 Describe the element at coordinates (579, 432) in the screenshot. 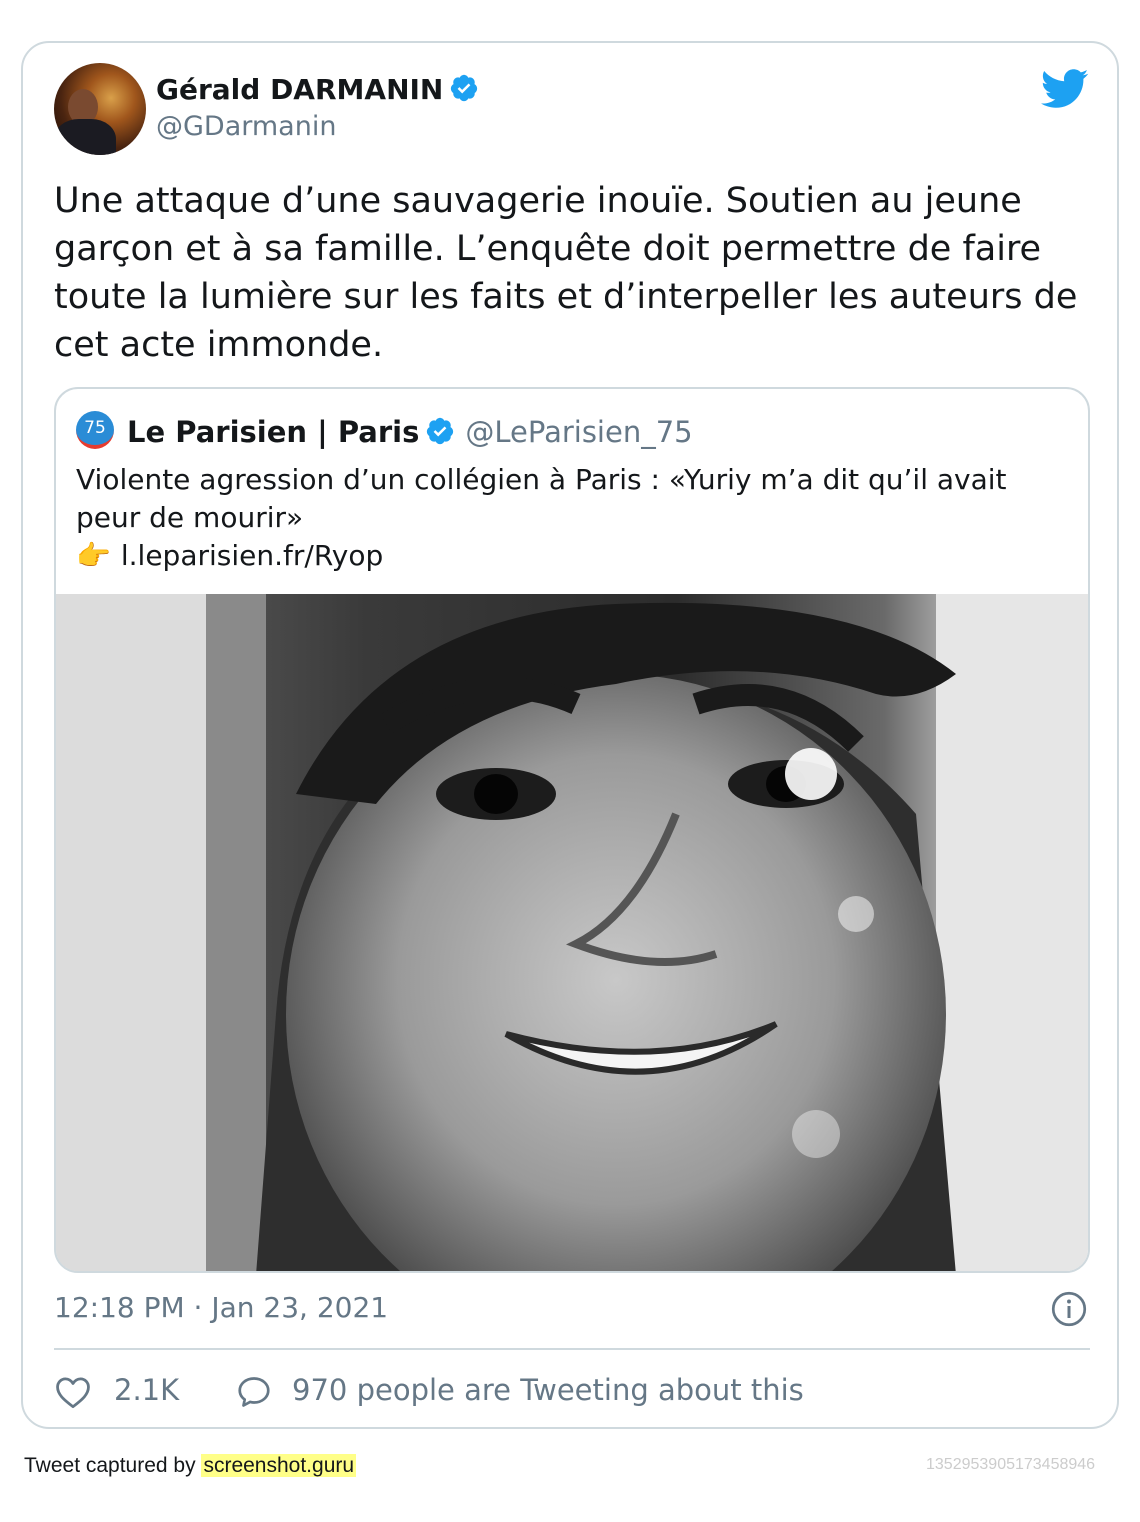

I see `quoted-handle: @LeParisien_75` at that location.